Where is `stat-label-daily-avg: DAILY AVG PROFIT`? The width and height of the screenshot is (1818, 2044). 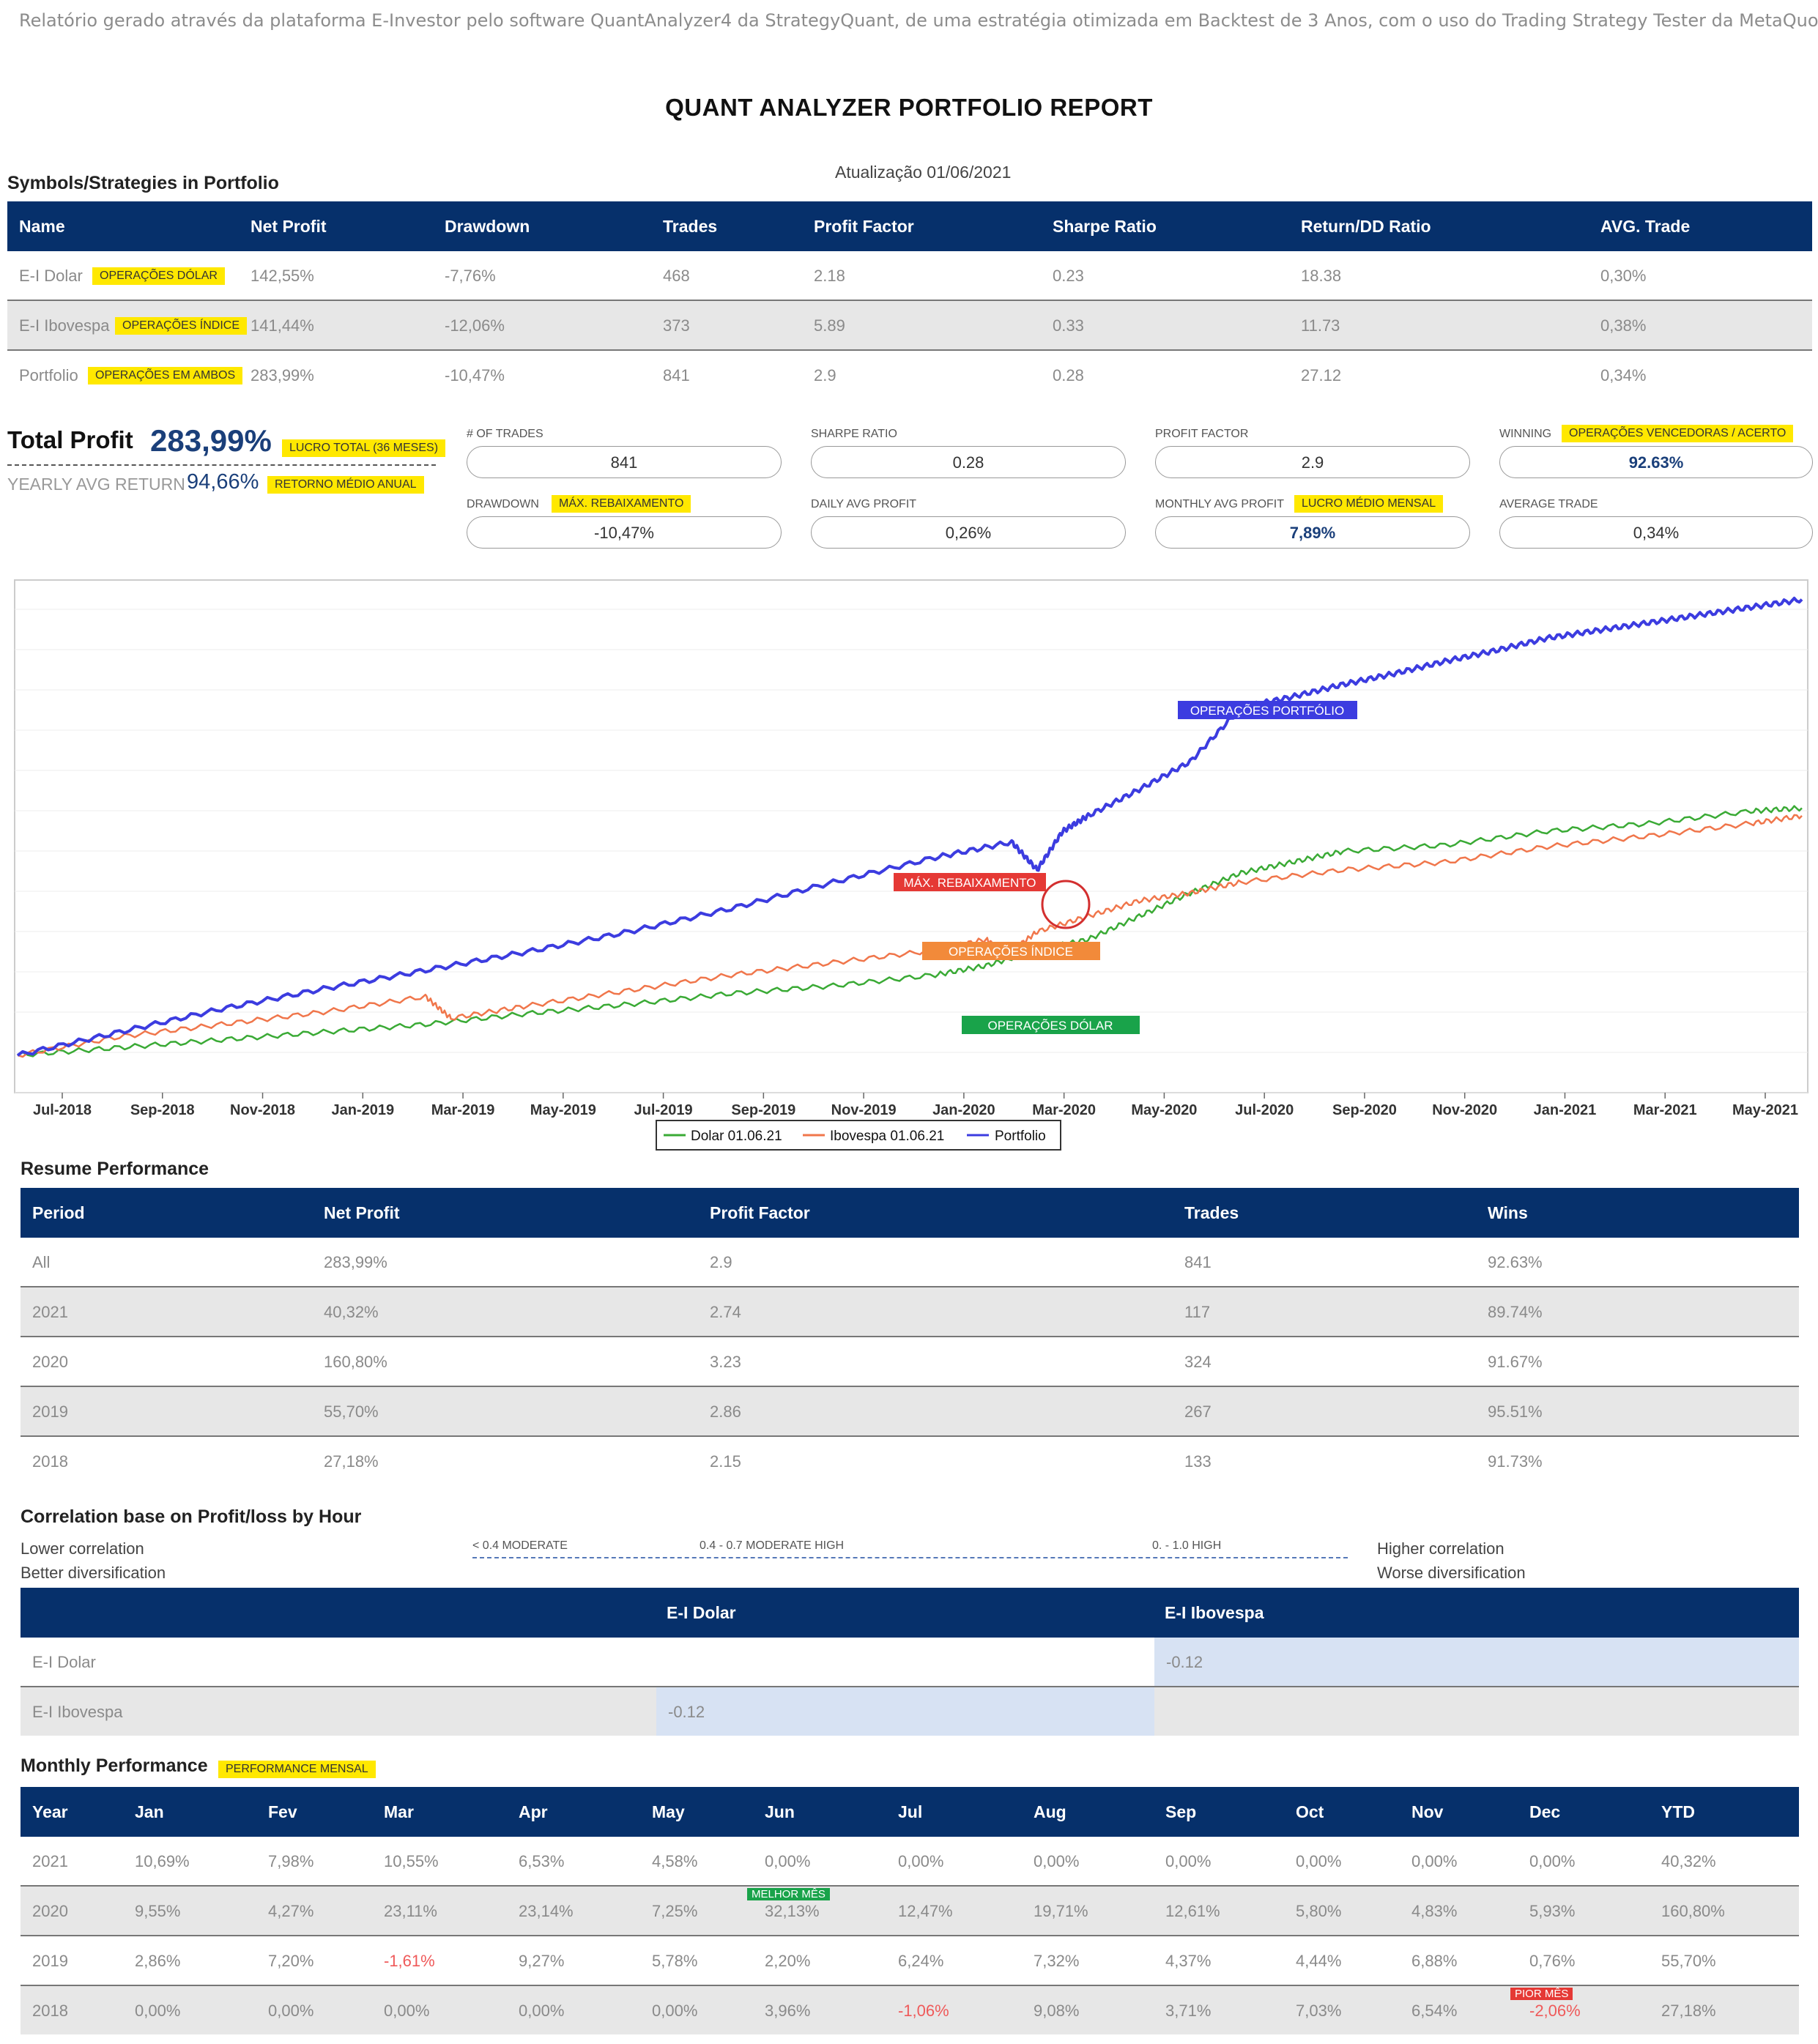 stat-label-daily-avg: DAILY AVG PROFIT is located at coordinates (864, 504).